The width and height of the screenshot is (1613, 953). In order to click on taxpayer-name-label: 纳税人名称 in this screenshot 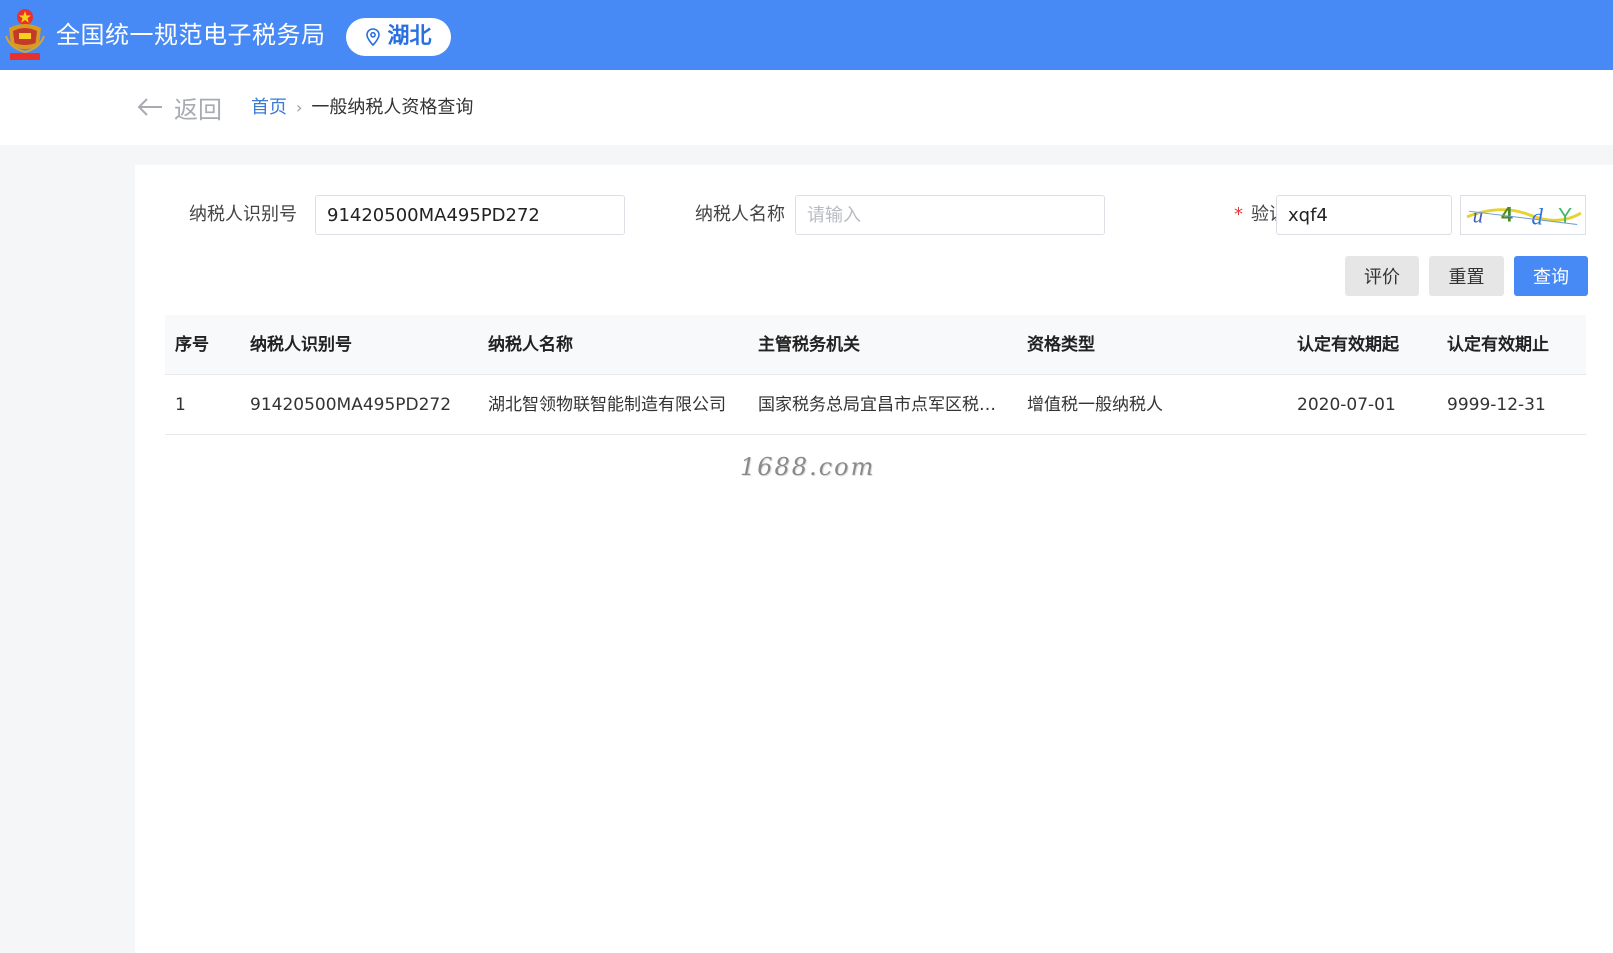, I will do `click(740, 214)`.